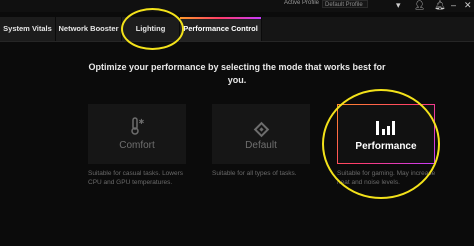 This screenshot has height=246, width=474. What do you see at coordinates (254, 173) in the screenshot?
I see `mode-description-default: Suitable for all types of tasks.` at bounding box center [254, 173].